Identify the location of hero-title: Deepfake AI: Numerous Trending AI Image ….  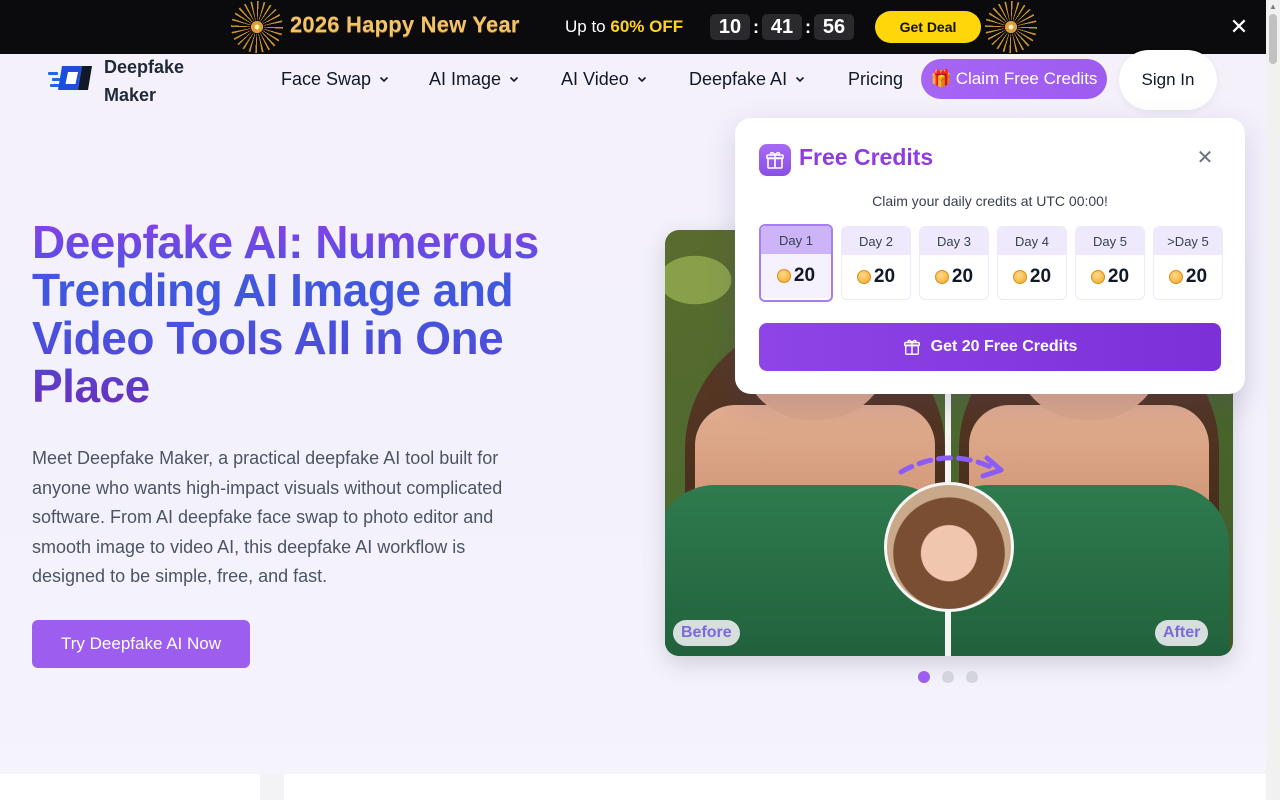
(312, 314).